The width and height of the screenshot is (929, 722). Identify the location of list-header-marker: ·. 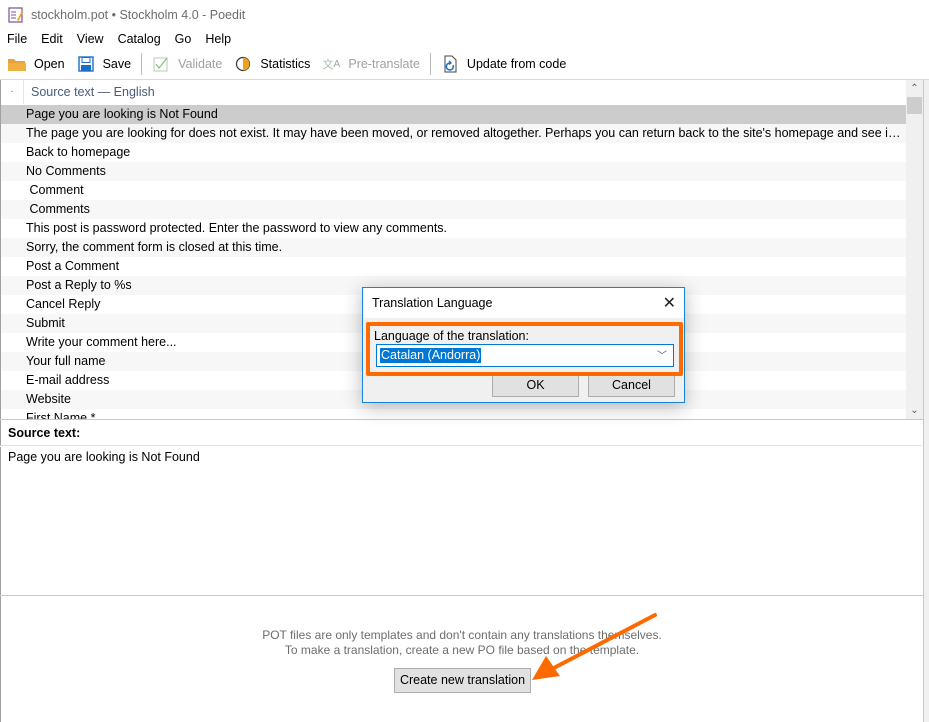
(12, 92).